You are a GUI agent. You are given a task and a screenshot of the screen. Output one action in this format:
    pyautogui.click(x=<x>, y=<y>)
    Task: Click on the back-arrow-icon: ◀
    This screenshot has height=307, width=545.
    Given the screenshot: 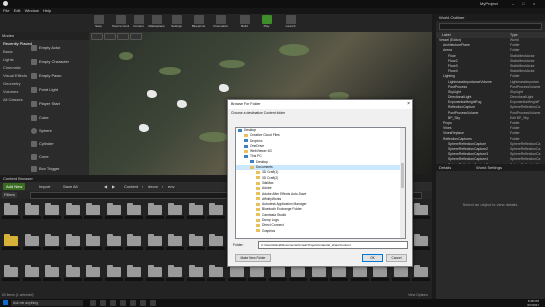 What is the action you would take?
    pyautogui.click(x=105, y=186)
    